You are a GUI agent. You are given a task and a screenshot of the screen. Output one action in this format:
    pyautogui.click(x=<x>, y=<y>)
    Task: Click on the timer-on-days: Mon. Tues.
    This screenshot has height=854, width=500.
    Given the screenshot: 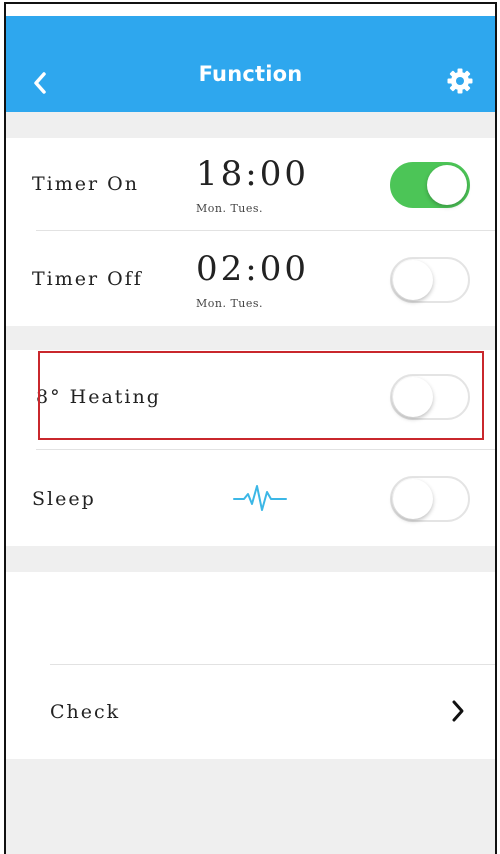 What is the action you would take?
    pyautogui.click(x=230, y=208)
    